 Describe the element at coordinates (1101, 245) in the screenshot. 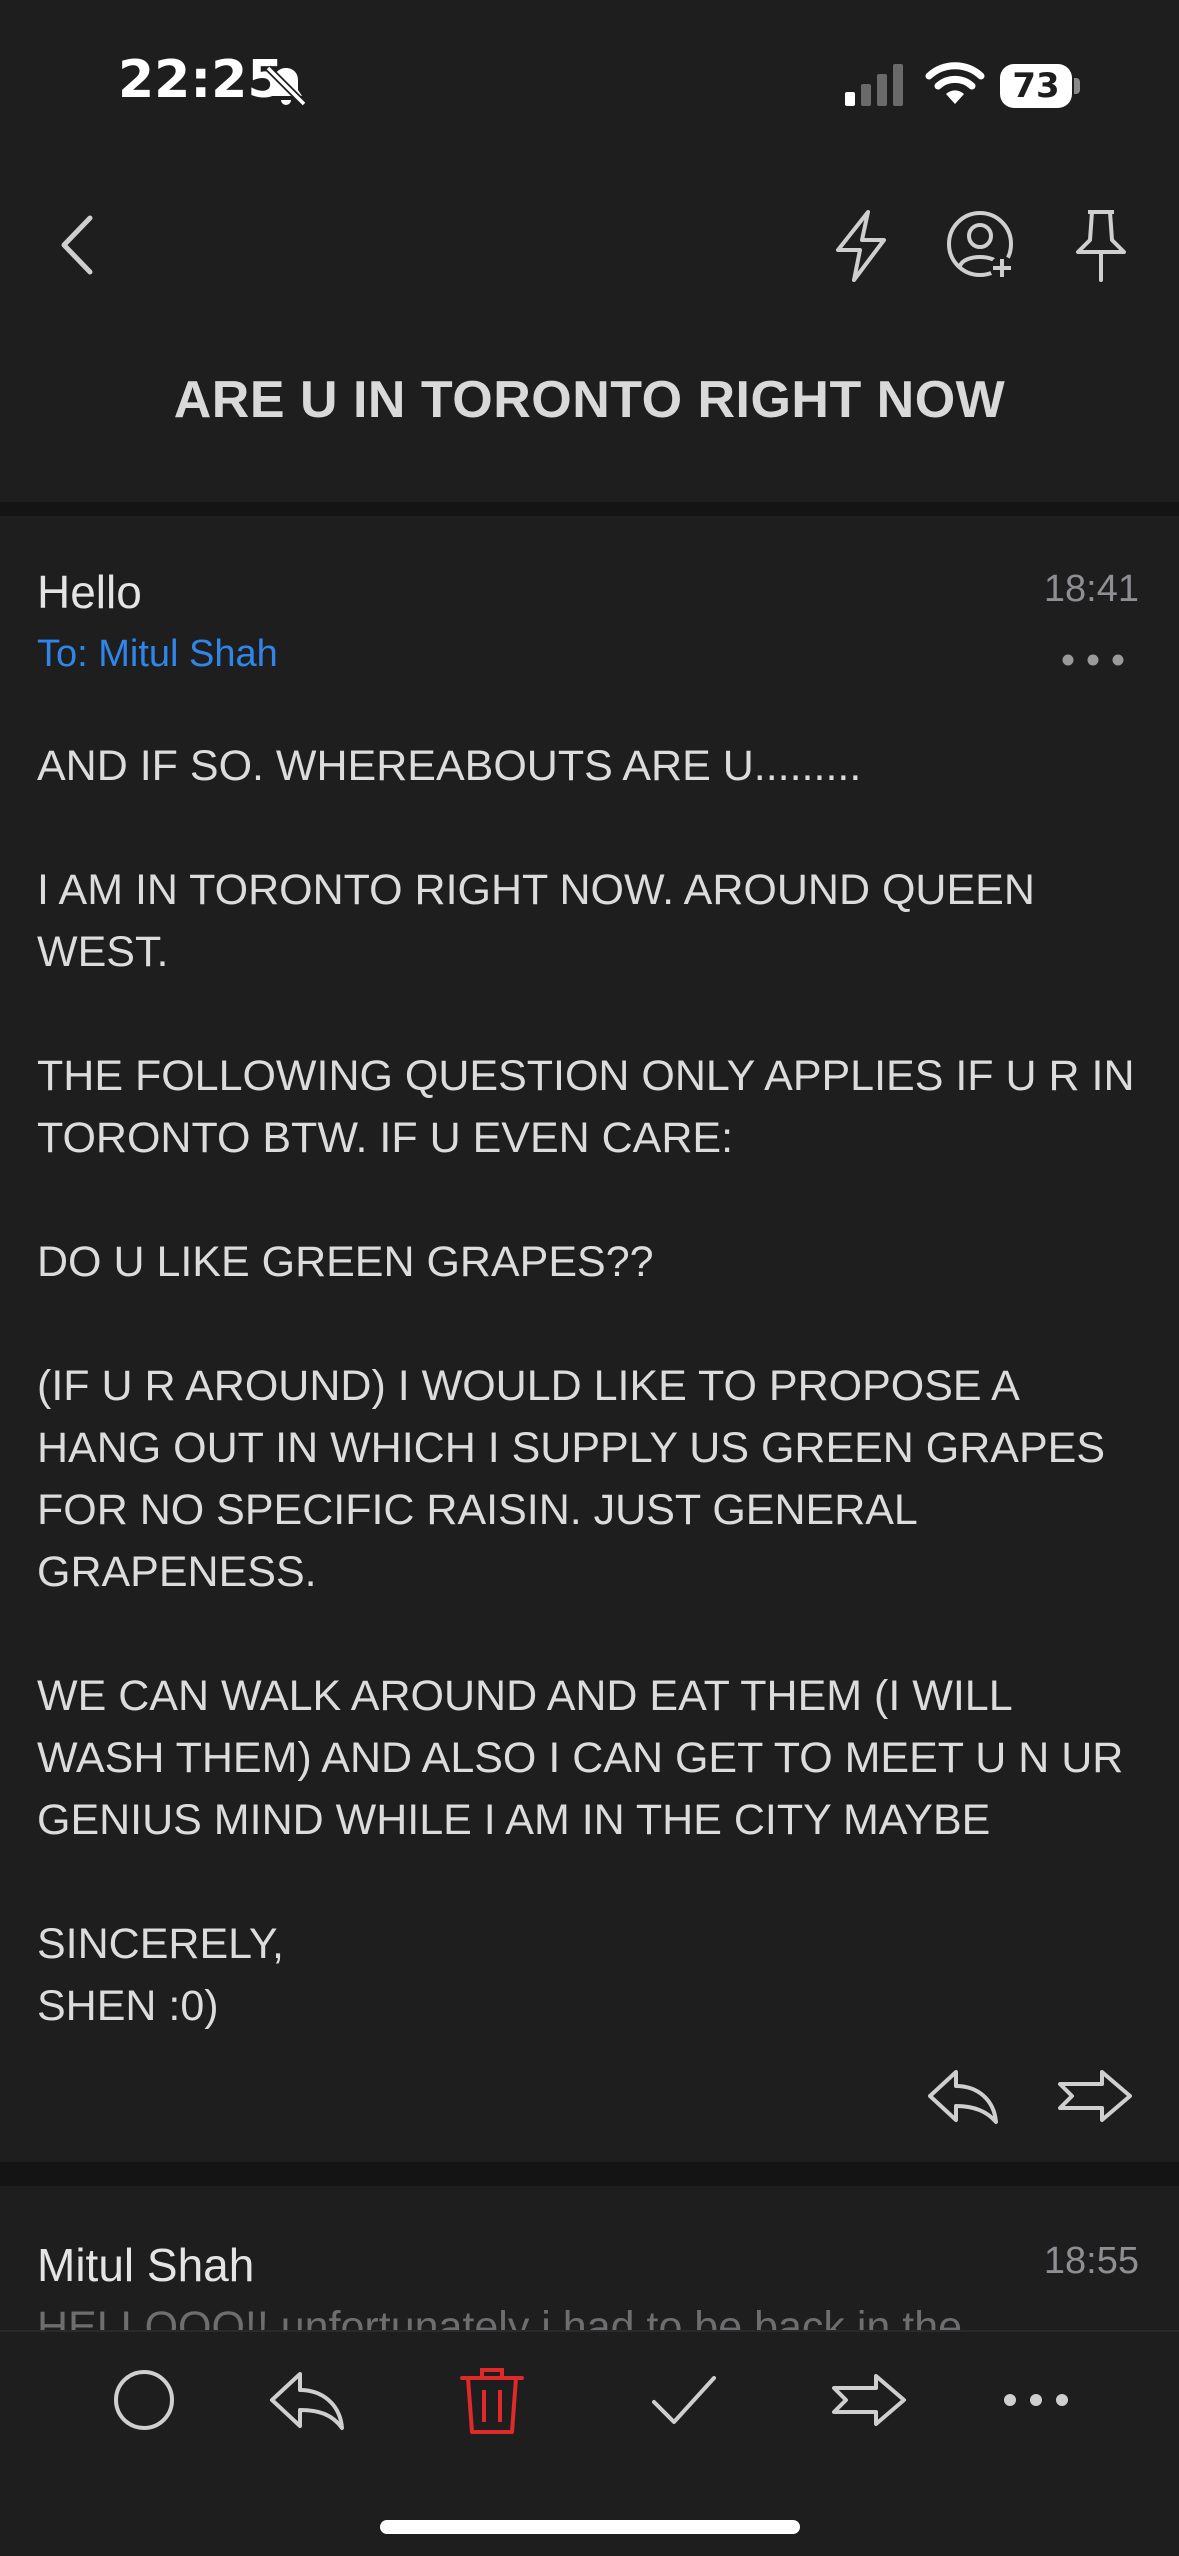

I see `pin-icon` at that location.